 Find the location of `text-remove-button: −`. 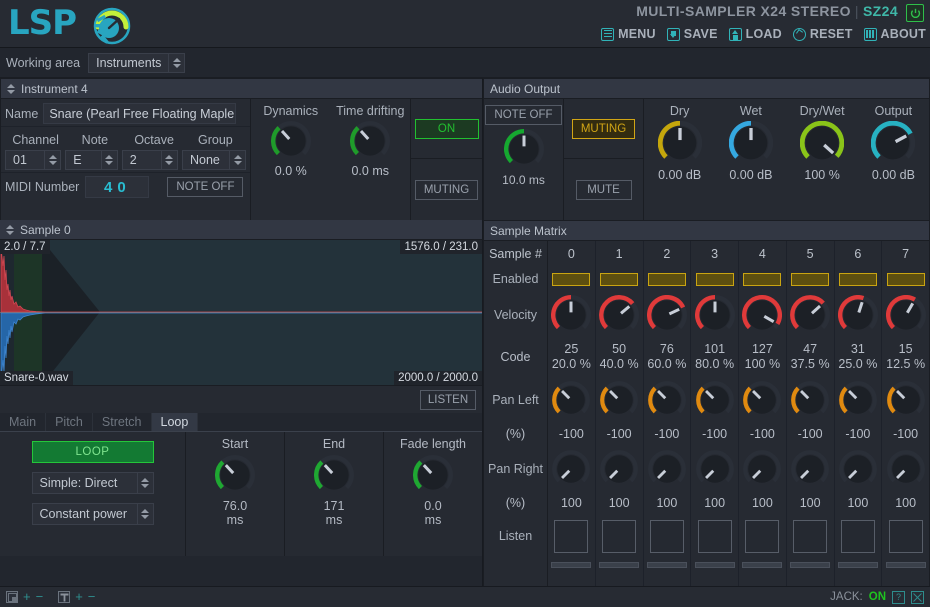

text-remove-button: − is located at coordinates (92, 596).